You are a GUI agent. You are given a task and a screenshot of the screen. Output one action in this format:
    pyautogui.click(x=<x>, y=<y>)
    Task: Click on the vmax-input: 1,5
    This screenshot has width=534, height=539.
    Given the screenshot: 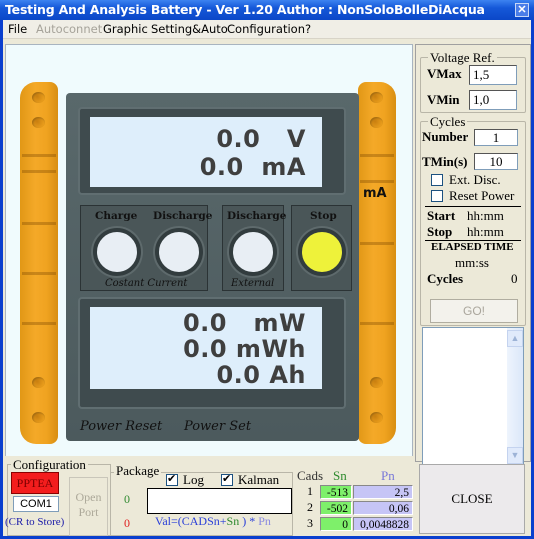 What is the action you would take?
    pyautogui.click(x=493, y=75)
    